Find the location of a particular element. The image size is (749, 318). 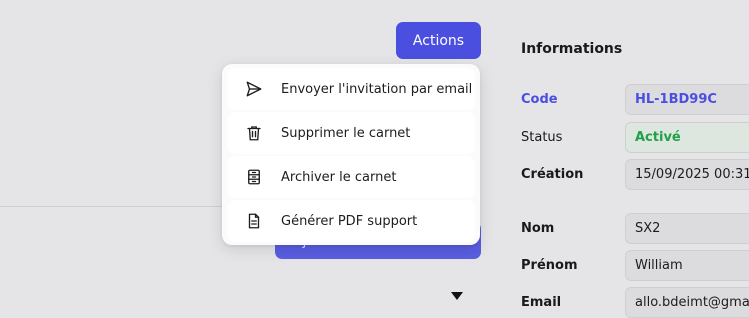

menu-item-label: Générer PDF support is located at coordinates (349, 221).